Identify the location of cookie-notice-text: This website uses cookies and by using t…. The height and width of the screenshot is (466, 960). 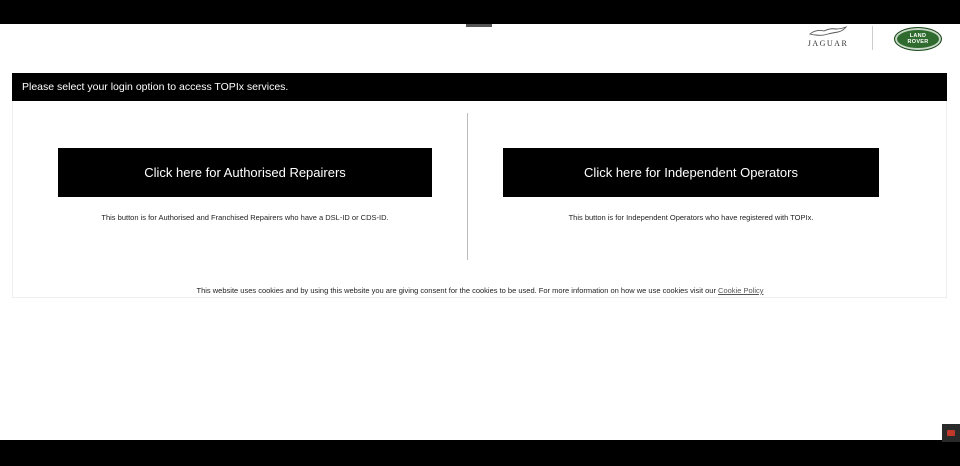
(456, 290).